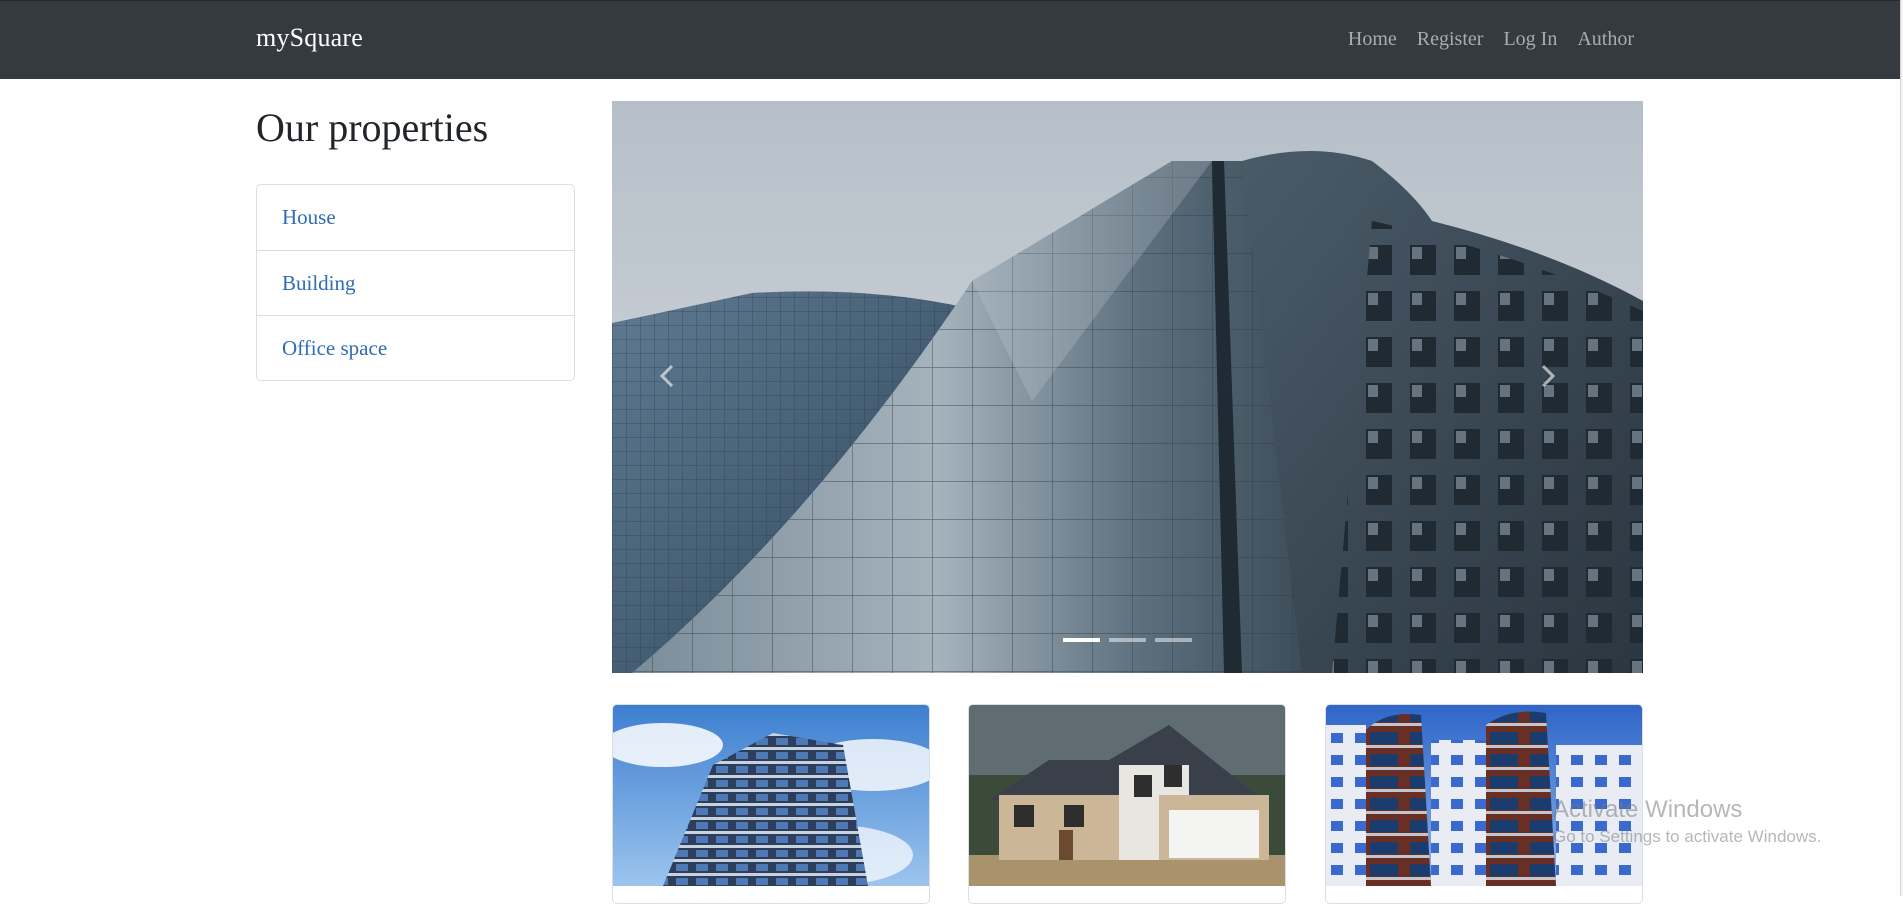 This screenshot has height=904, width=1903. Describe the element at coordinates (666, 376) in the screenshot. I see `chevron-left-icon` at that location.